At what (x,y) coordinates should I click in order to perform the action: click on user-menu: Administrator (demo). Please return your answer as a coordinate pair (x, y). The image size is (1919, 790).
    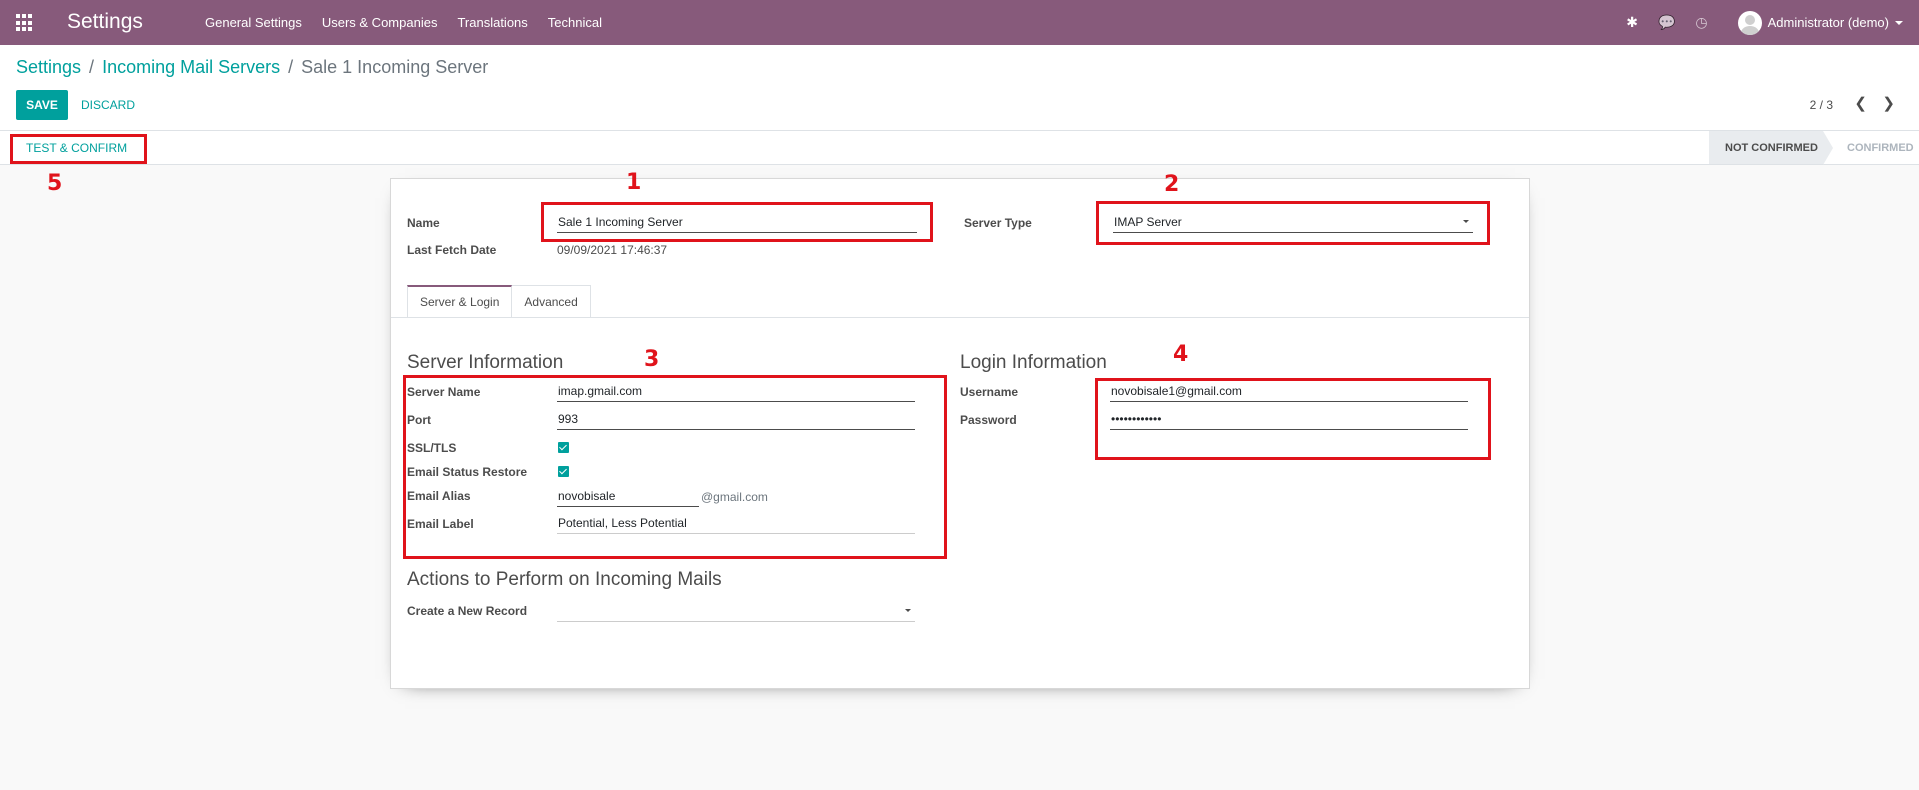
    Looking at the image, I should click on (1820, 22).